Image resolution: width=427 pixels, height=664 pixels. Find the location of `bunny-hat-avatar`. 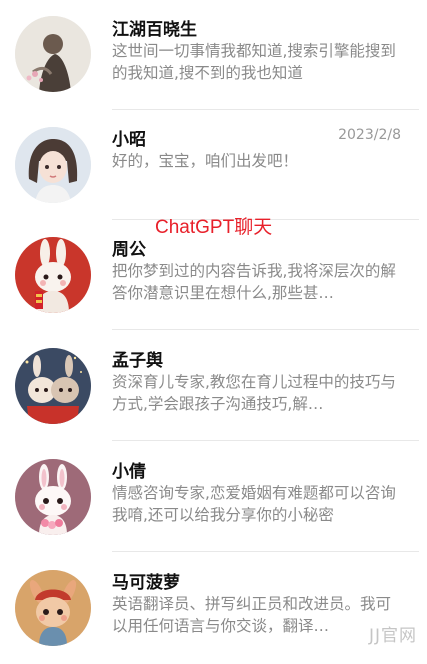

bunny-hat-avatar is located at coordinates (53, 608).